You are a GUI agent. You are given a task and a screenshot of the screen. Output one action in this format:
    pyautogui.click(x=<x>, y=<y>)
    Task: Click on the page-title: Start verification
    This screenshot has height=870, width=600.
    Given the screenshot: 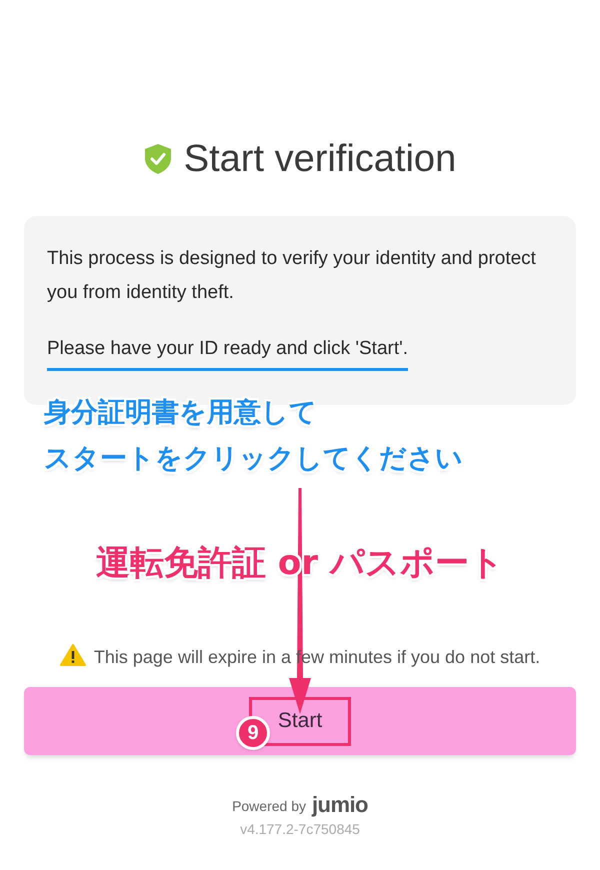 What is the action you would take?
    pyautogui.click(x=320, y=159)
    